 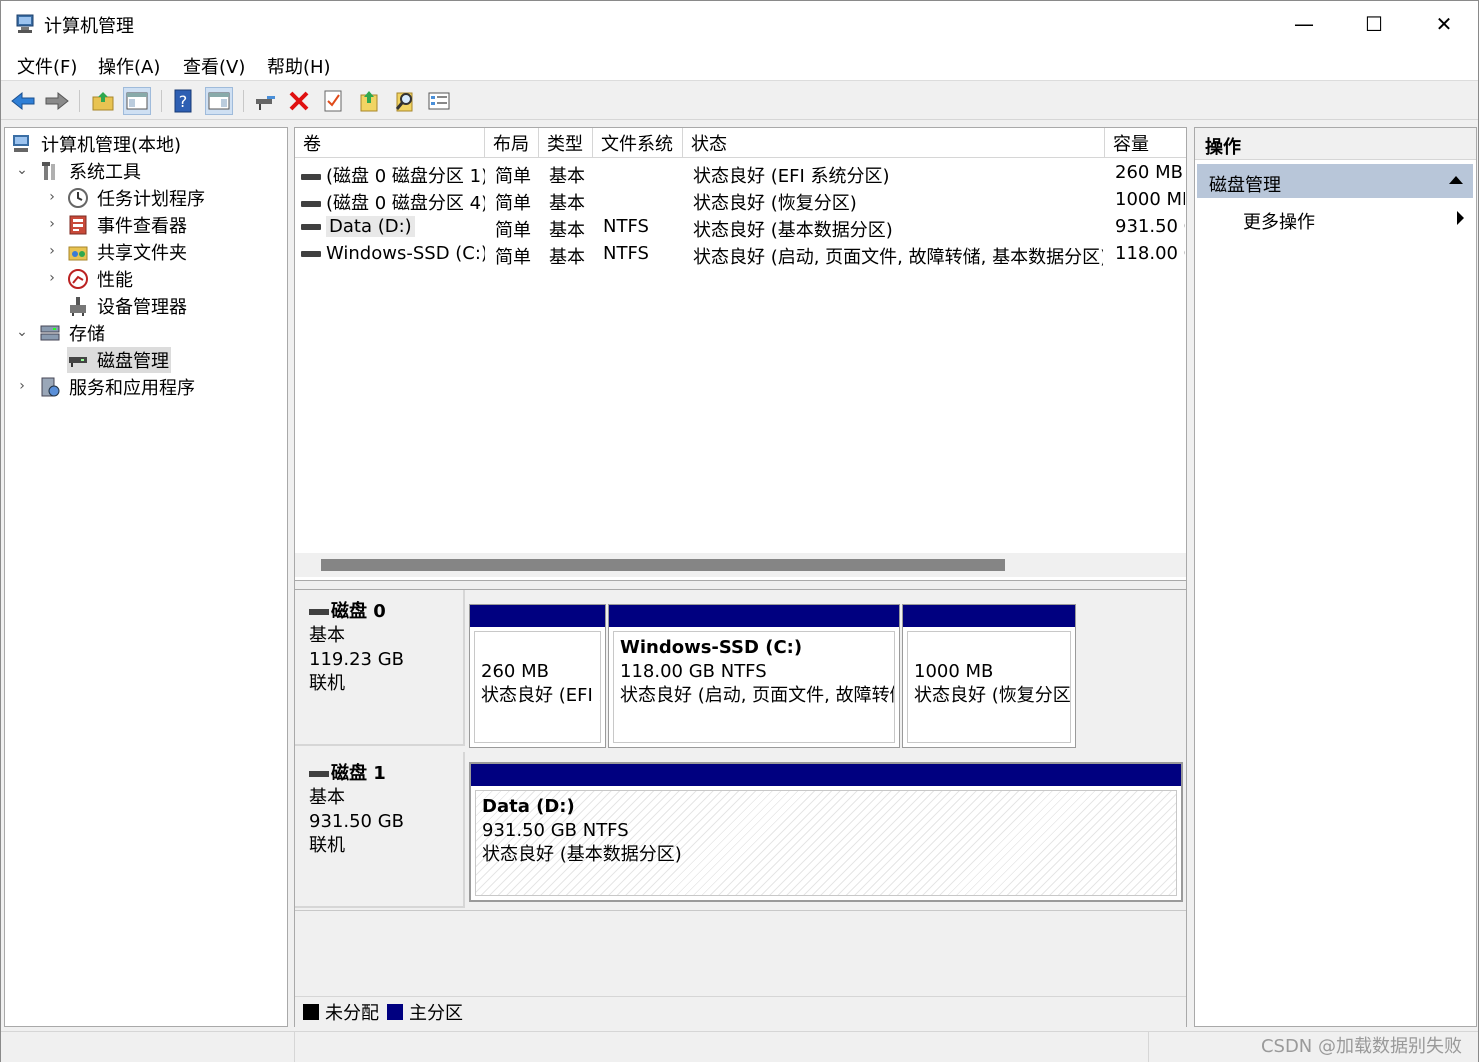 I want to click on tree-item-storage: 存储, so click(x=73, y=333).